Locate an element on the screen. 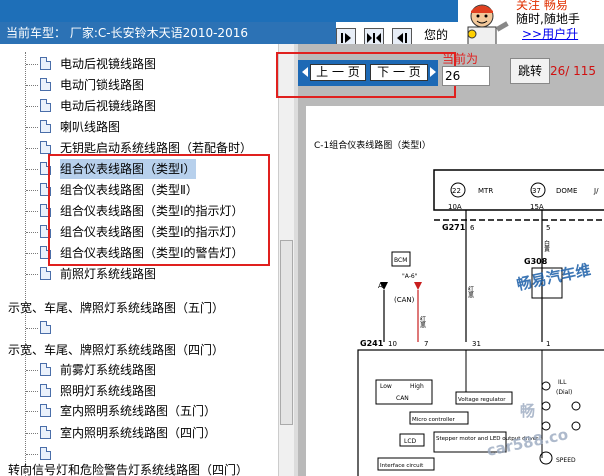 This screenshot has height=476, width=604. tree-scrollbar is located at coordinates (286, 260).